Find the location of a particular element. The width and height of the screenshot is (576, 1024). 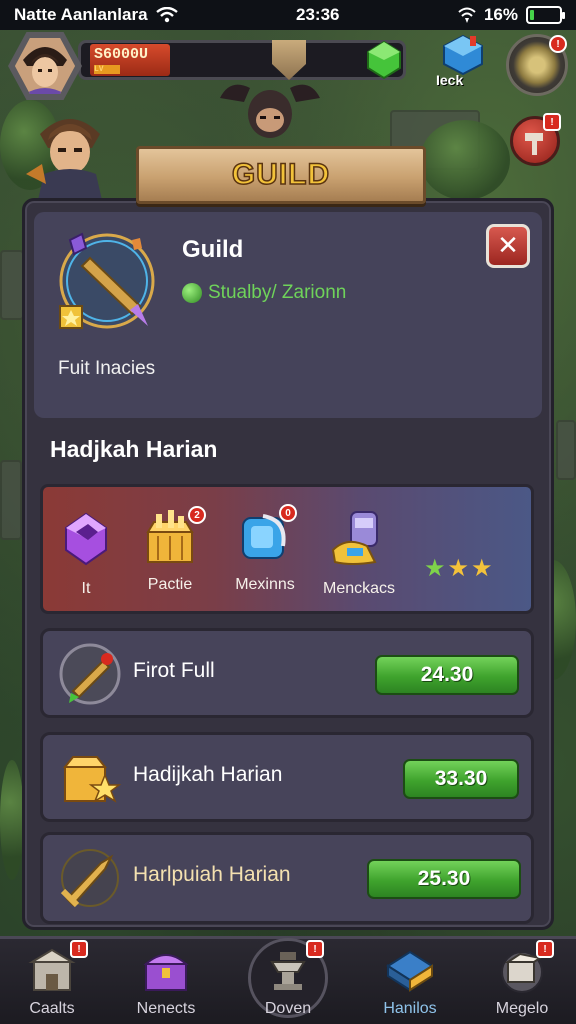

reward-item: 2 Pactie is located at coordinates (170, 550).